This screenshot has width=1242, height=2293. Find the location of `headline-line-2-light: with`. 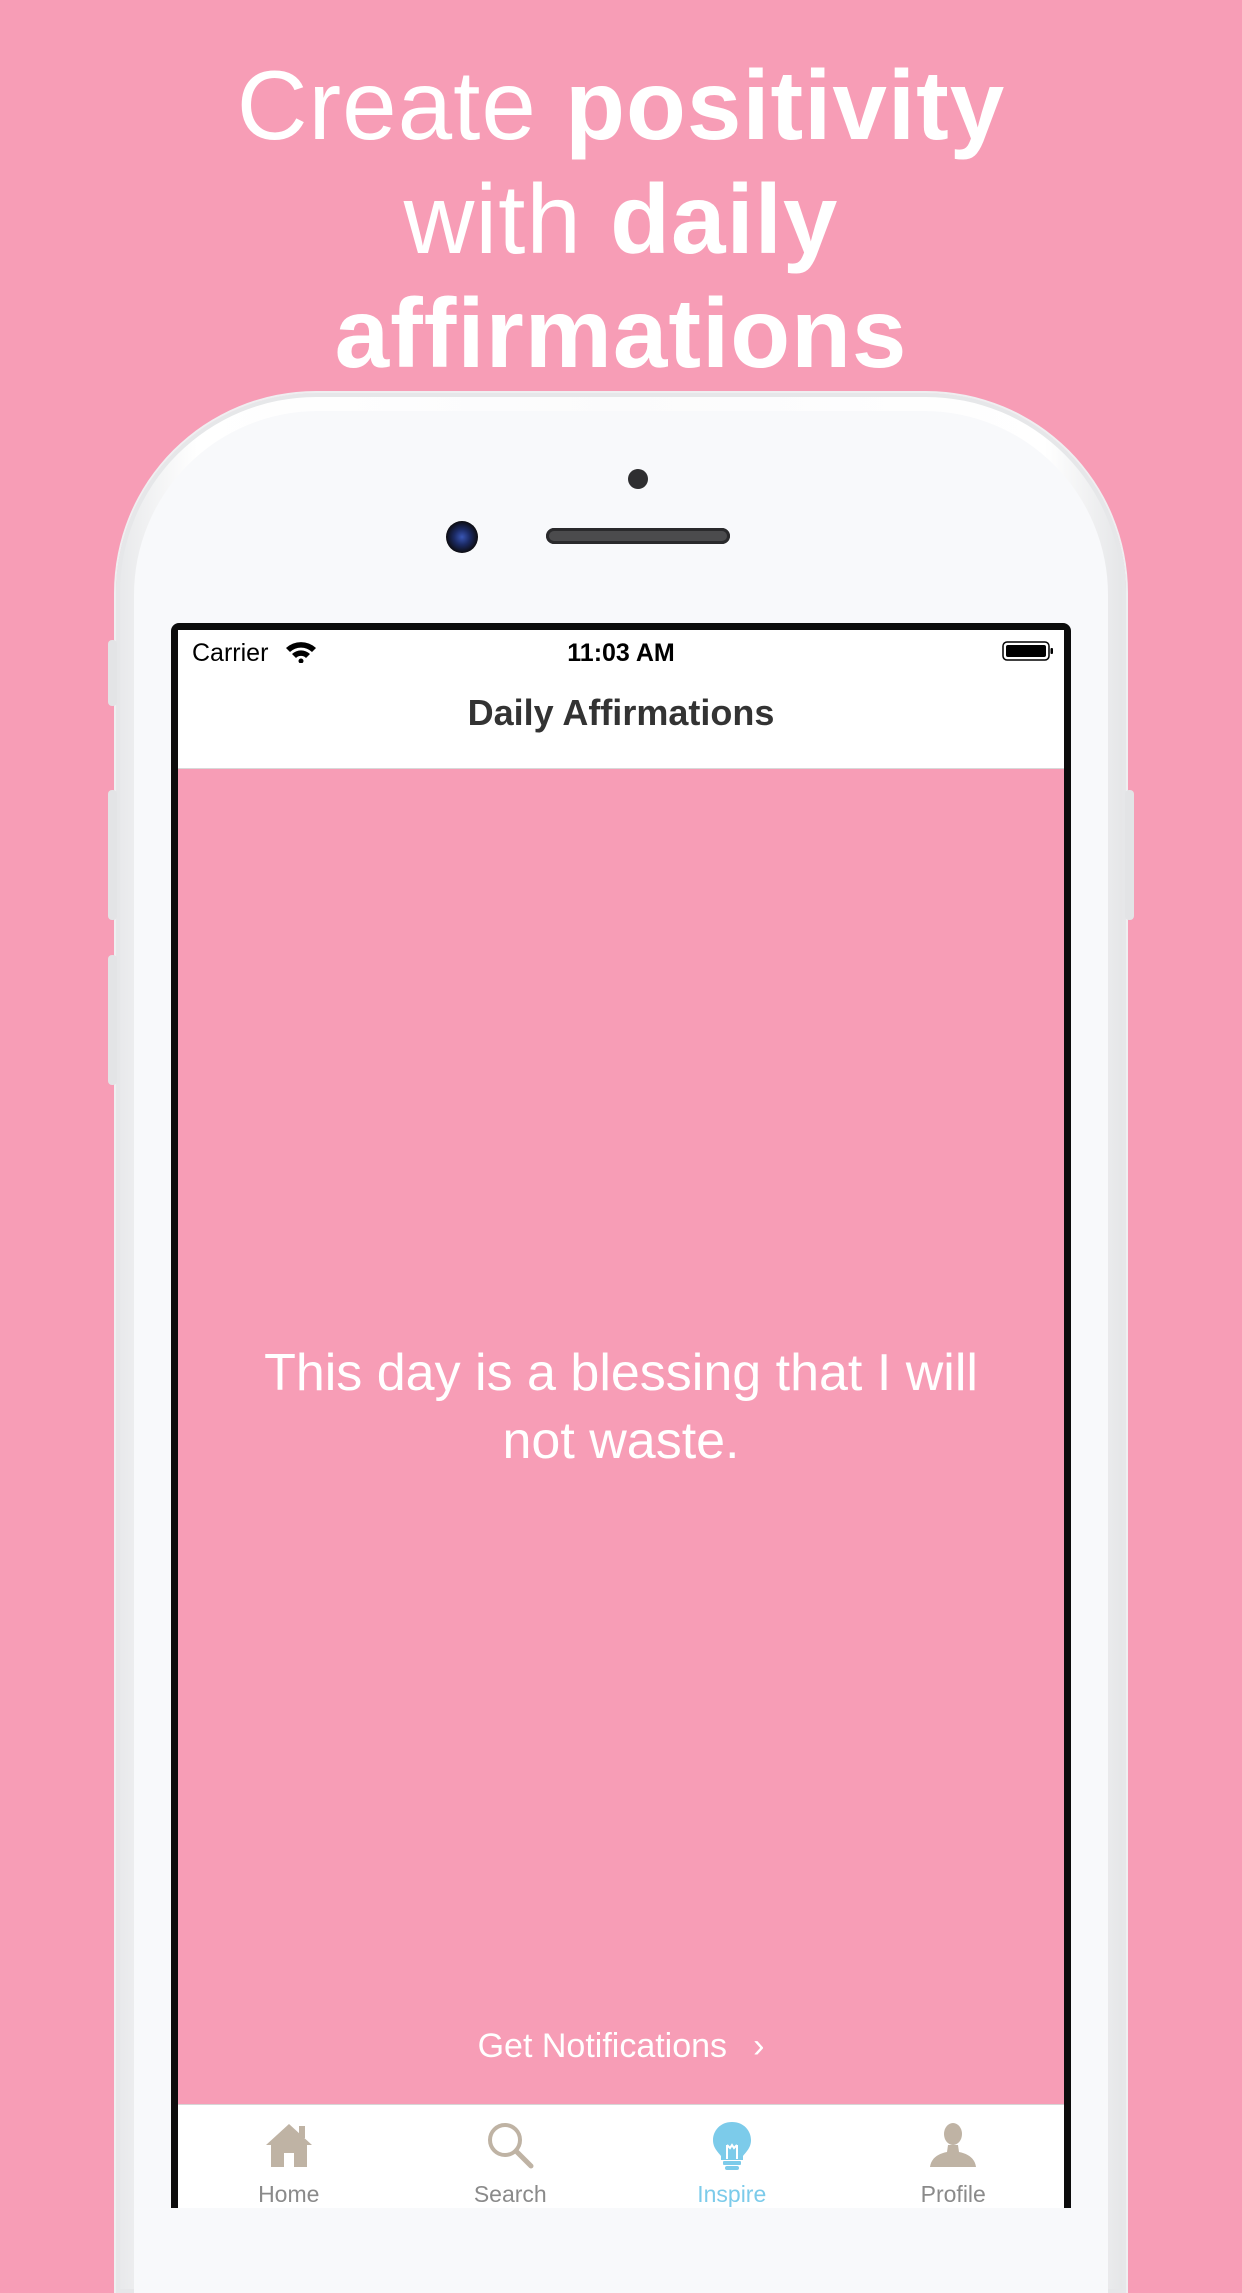

headline-line-2-light: with is located at coordinates (507, 219).